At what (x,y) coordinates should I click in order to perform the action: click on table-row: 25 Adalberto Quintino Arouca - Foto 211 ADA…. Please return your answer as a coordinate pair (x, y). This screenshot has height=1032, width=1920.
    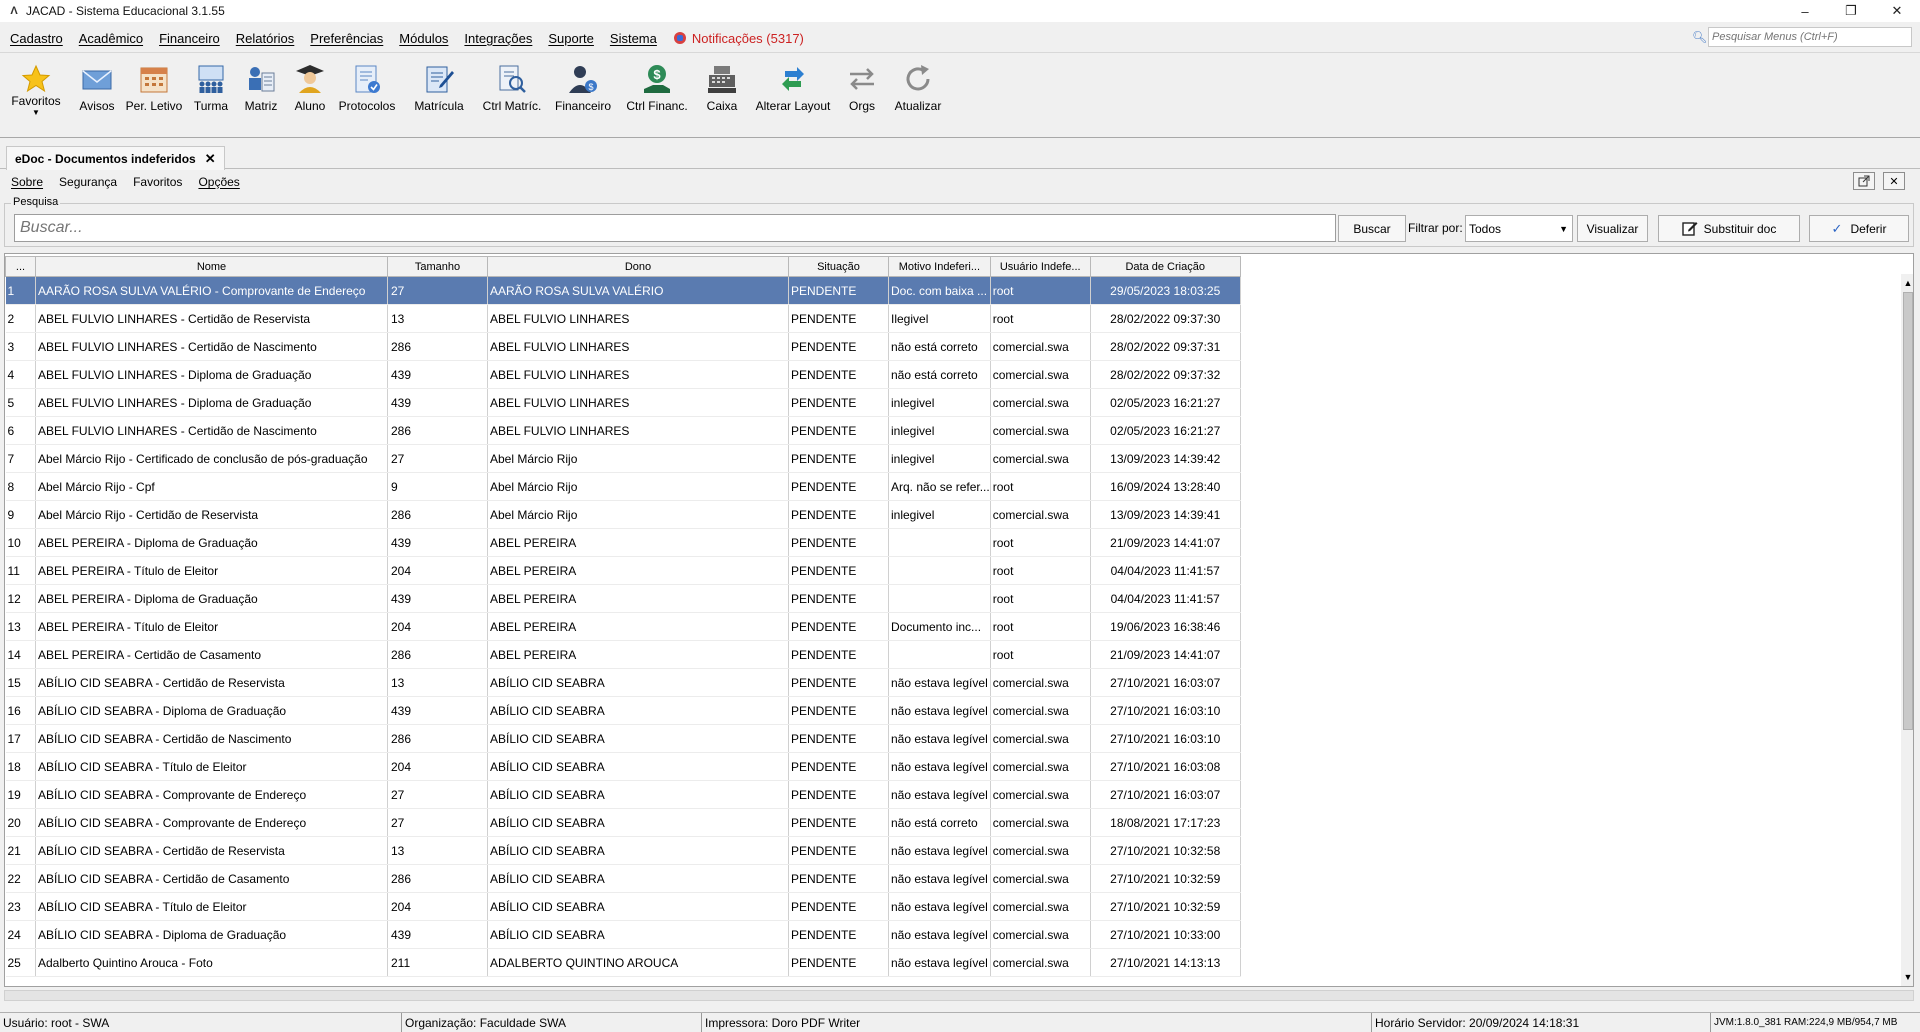
    Looking at the image, I should click on (623, 962).